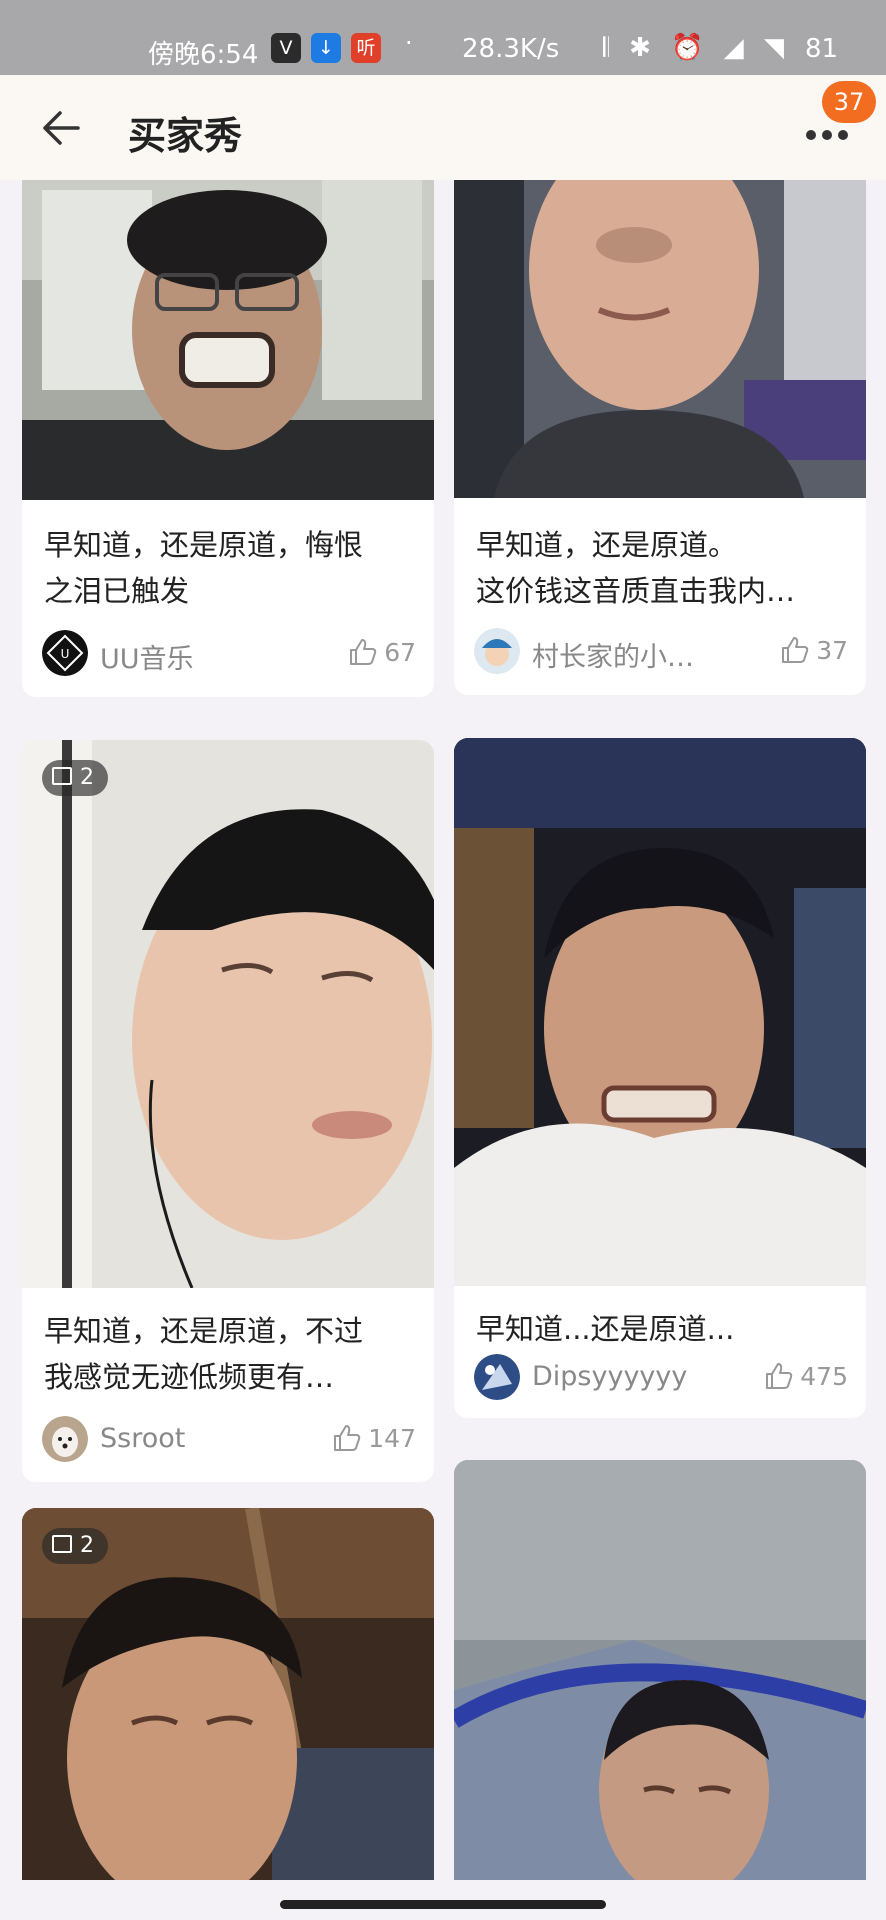 This screenshot has height=1920, width=886. I want to click on post-meta: Ssroot 147, so click(229, 1439).